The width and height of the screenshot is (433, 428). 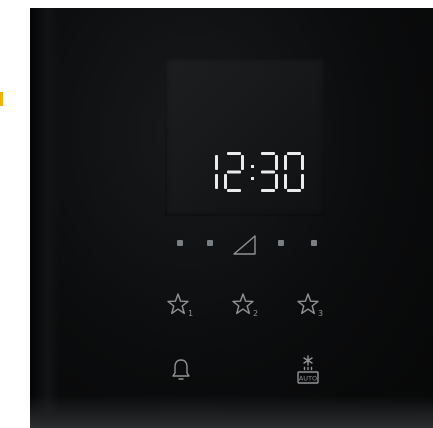 I want to click on accent-mark, so click(x=1, y=99).